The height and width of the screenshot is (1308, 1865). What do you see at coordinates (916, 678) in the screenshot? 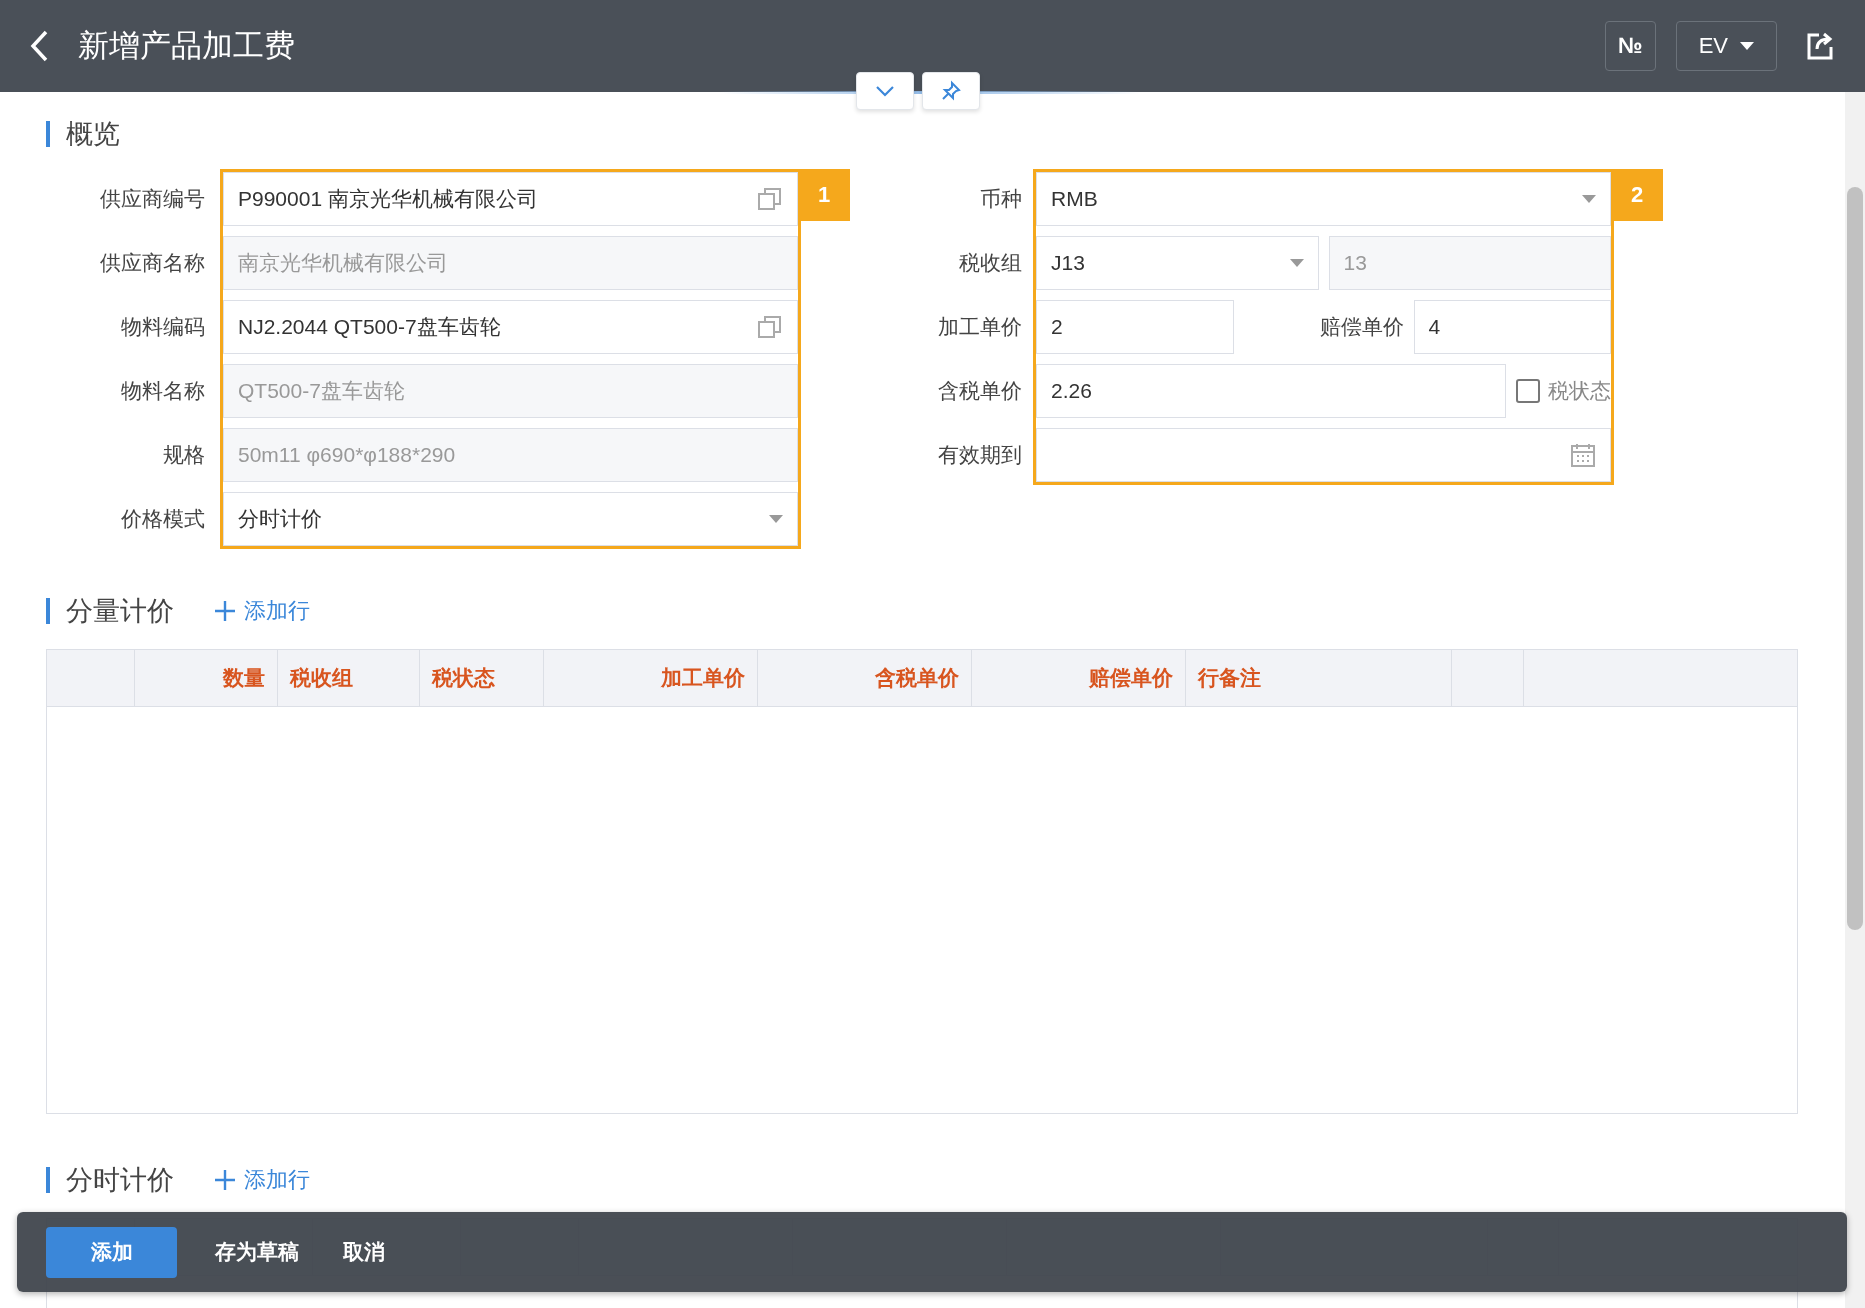
I see `column-header: 含税单价` at bounding box center [916, 678].